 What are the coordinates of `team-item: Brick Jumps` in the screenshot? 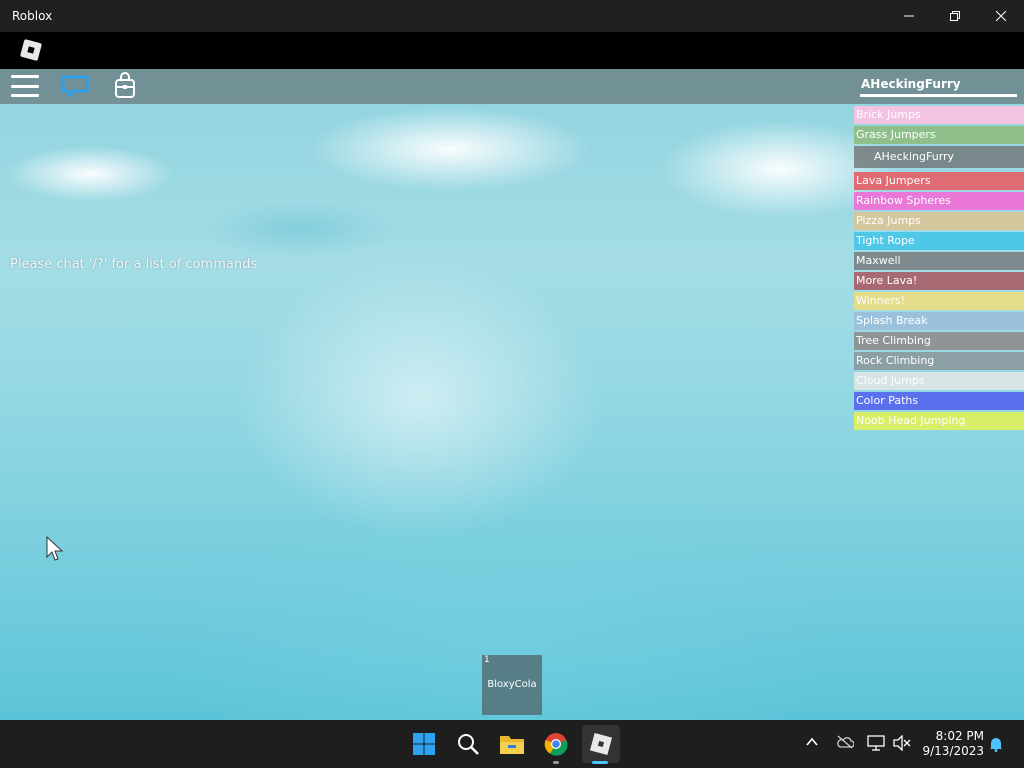 It's located at (939, 115).